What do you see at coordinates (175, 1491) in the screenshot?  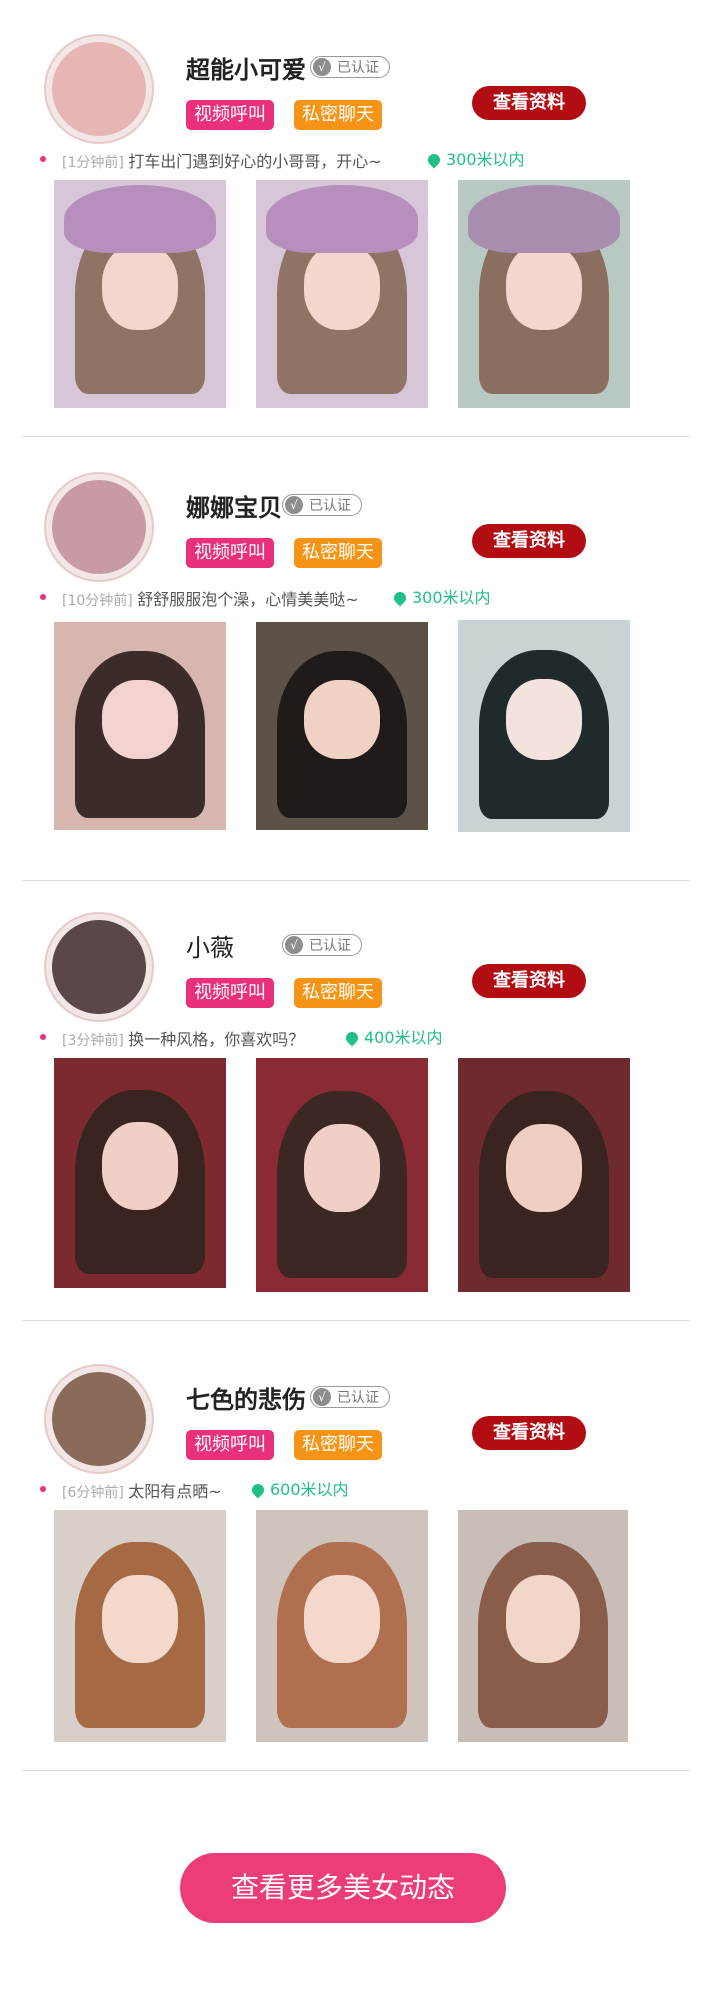 I see `status-text: 太阳有点晒~` at bounding box center [175, 1491].